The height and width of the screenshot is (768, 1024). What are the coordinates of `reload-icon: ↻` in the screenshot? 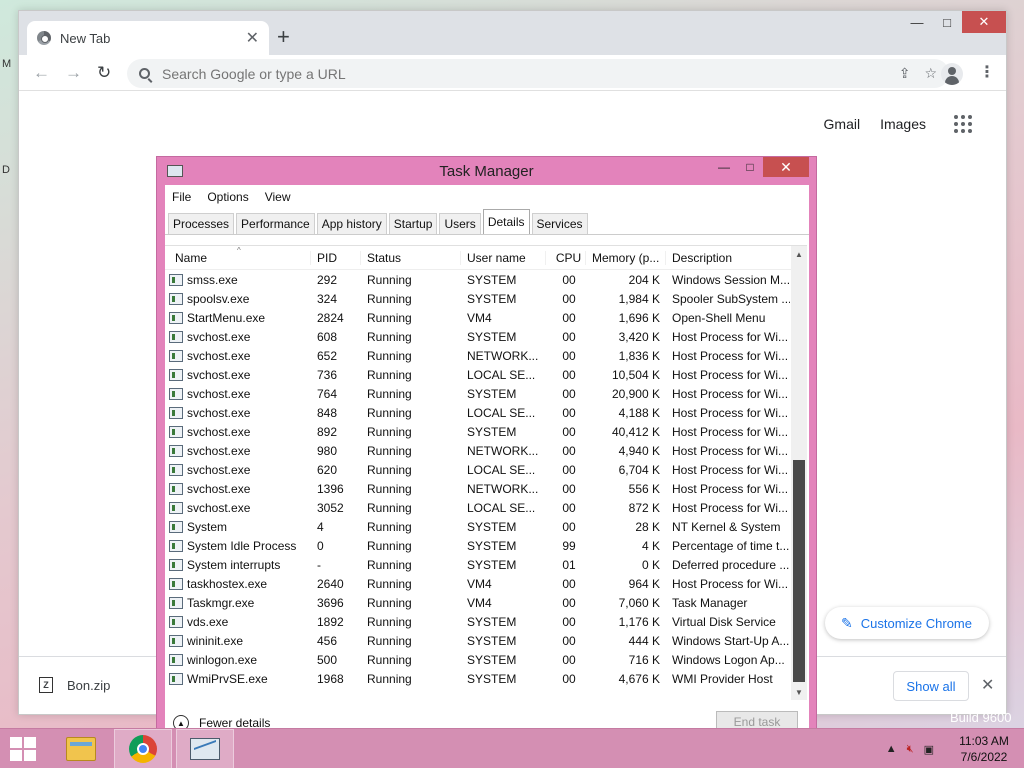 It's located at (104, 73).